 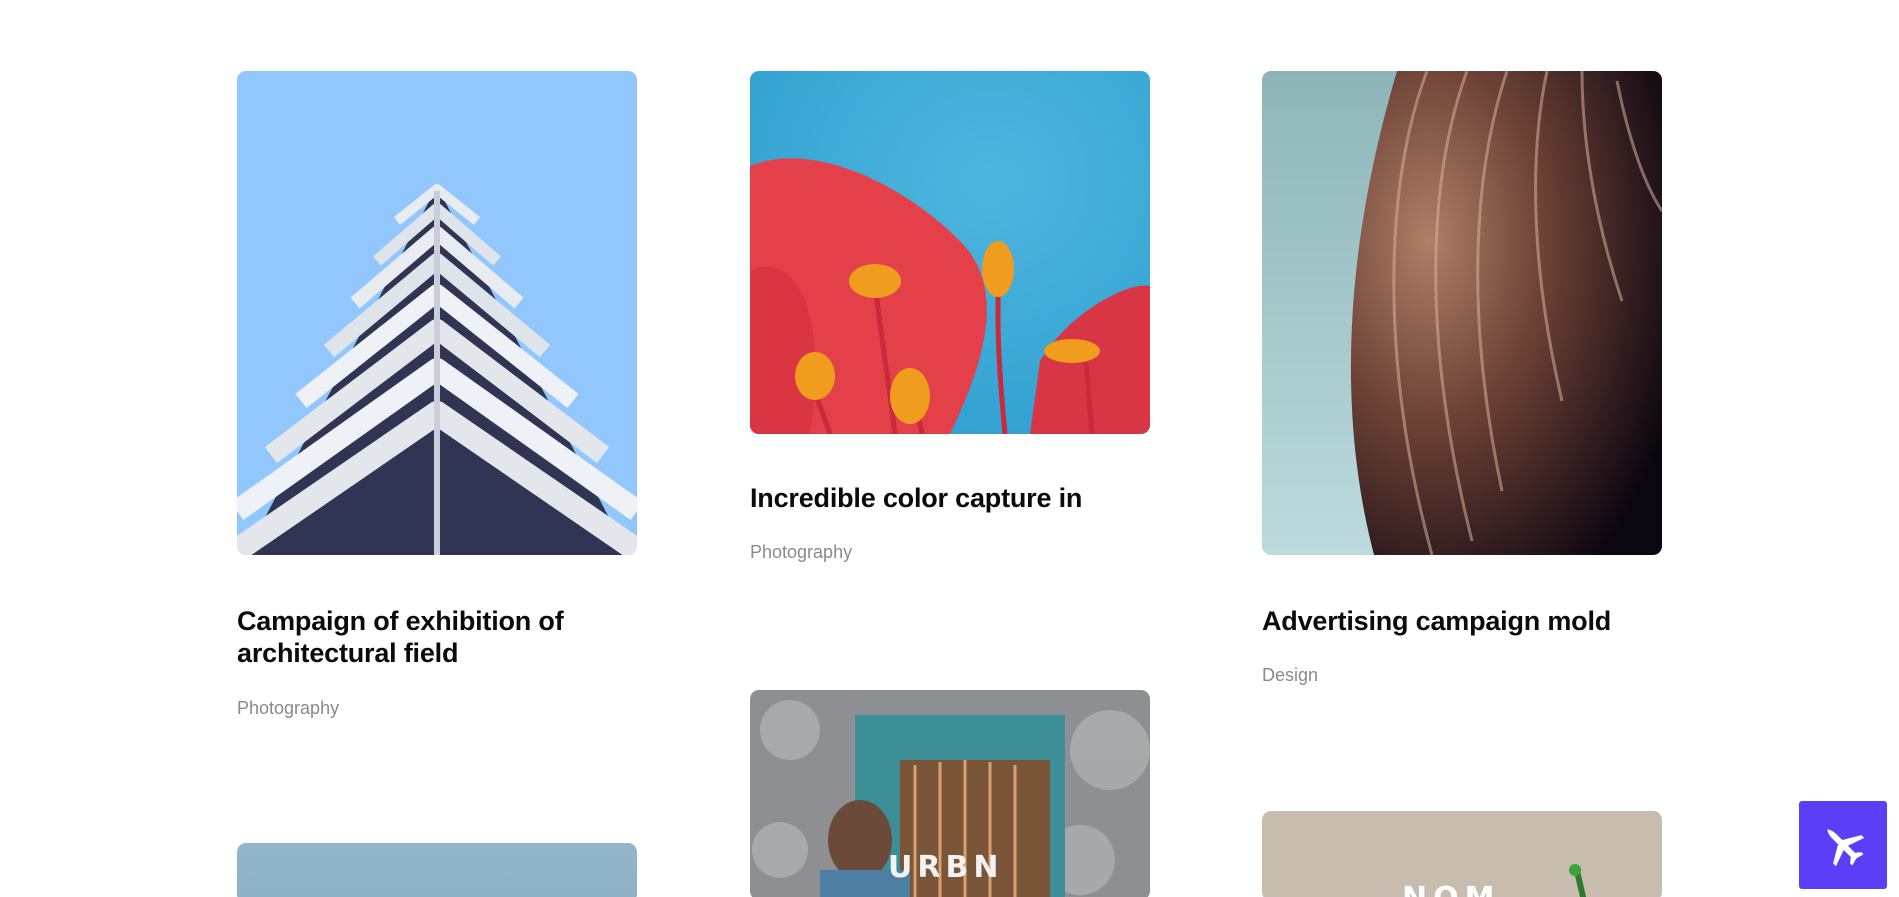 I want to click on card-title: Advertising campaign mold, so click(x=1462, y=621).